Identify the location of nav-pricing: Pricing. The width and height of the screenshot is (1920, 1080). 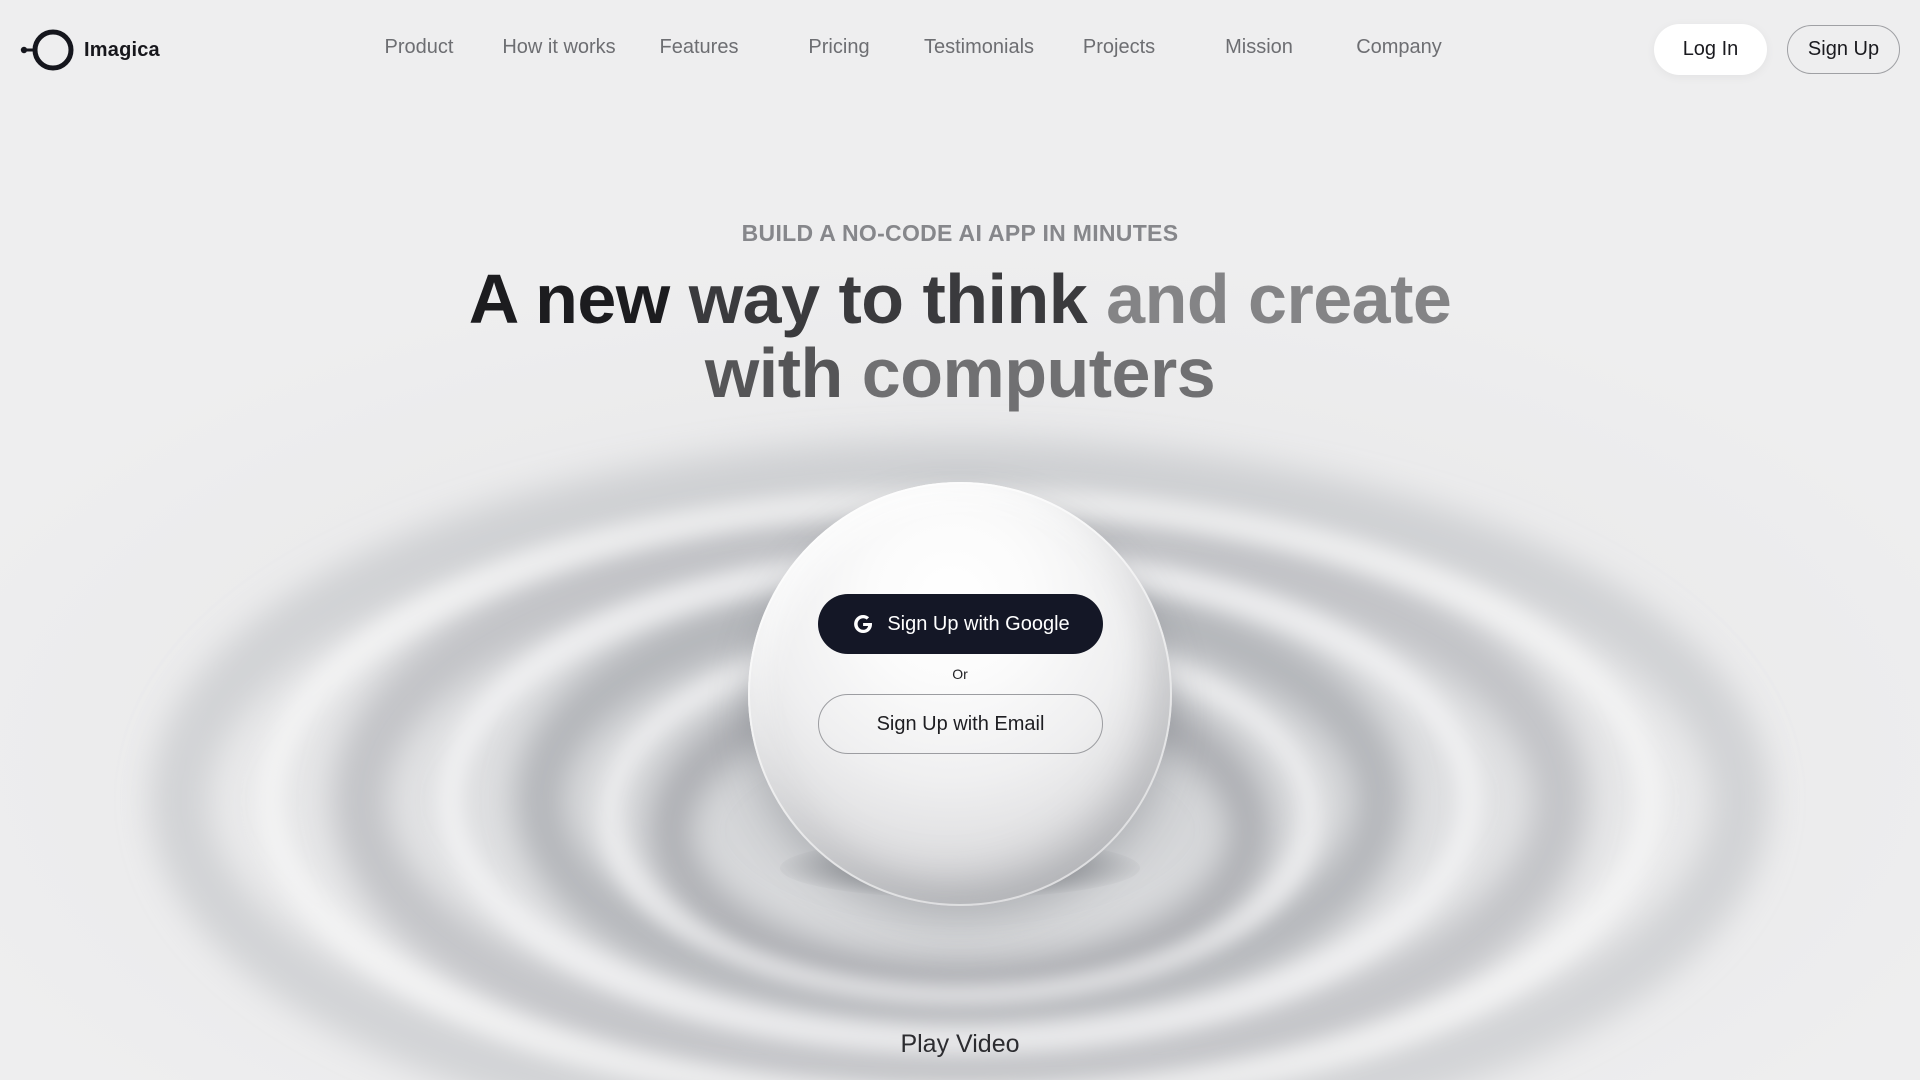
(838, 47).